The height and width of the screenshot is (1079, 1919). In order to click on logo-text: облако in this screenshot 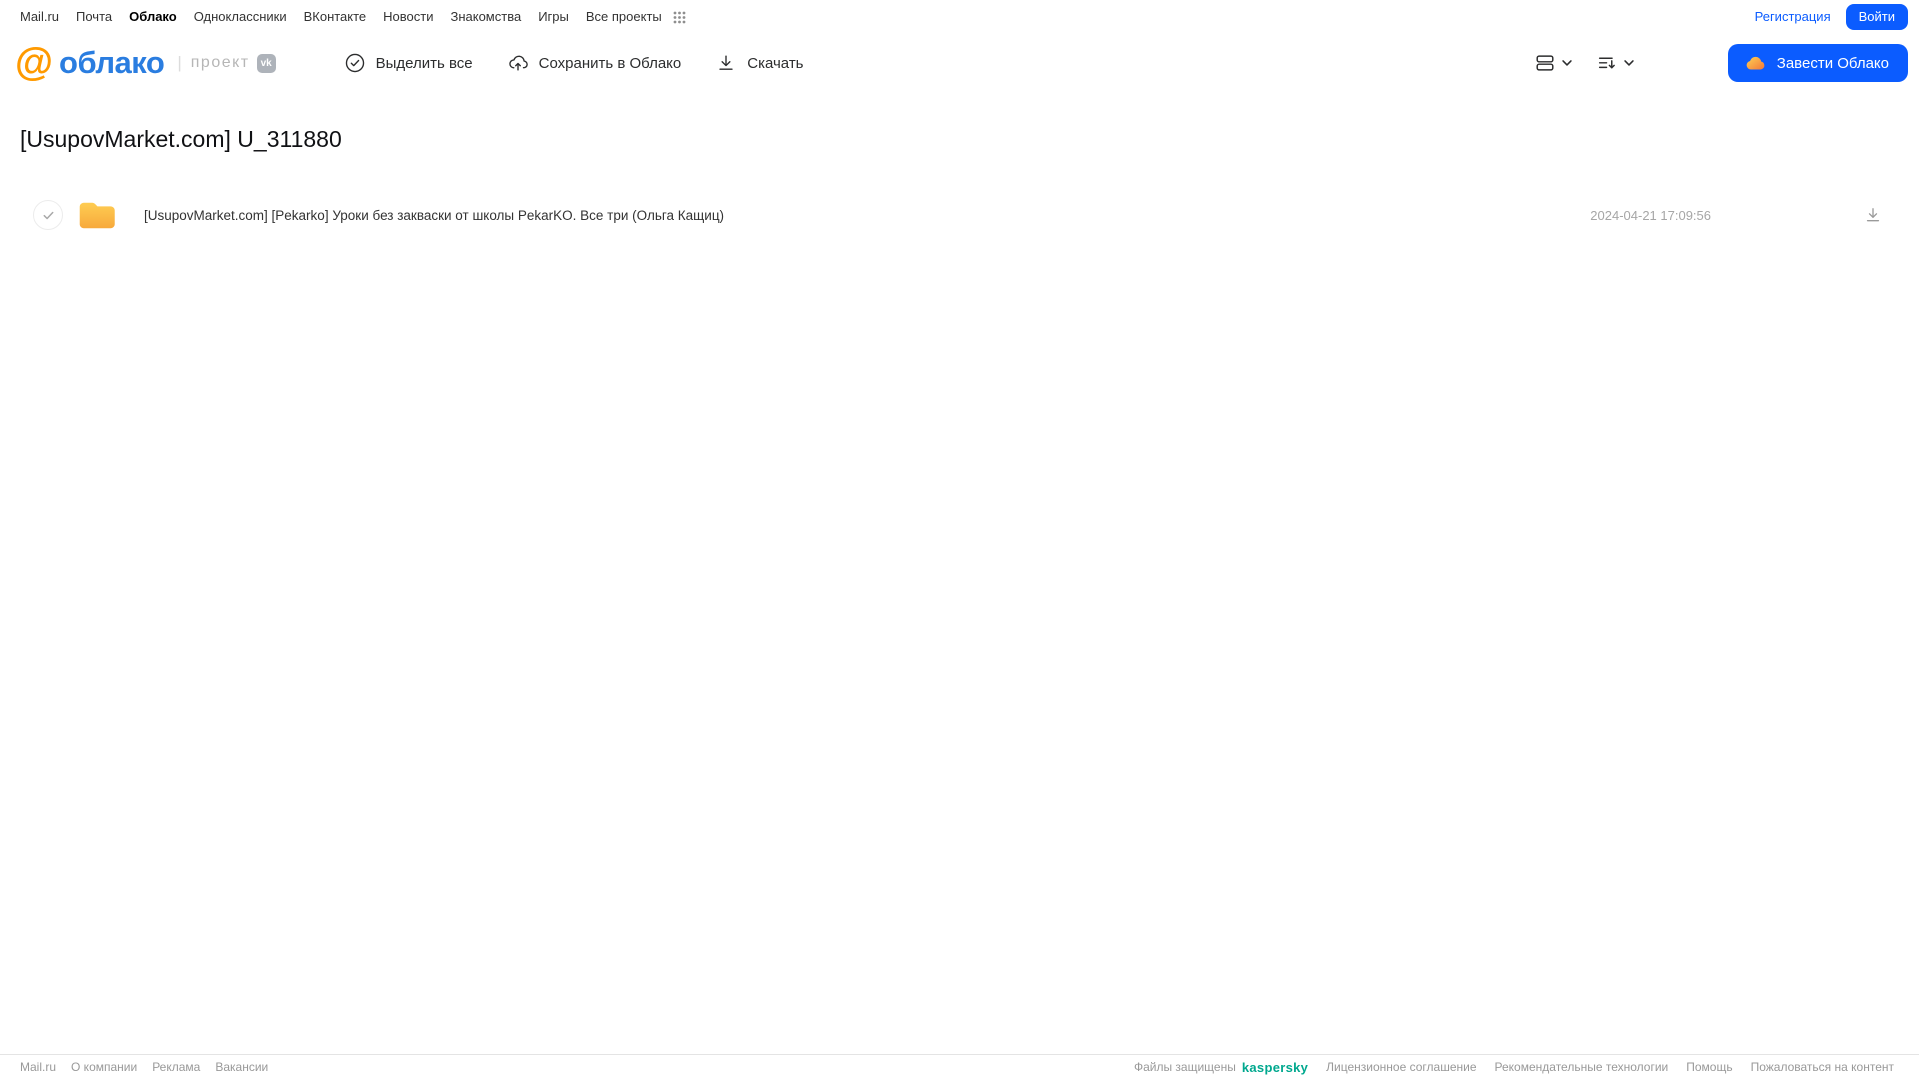, I will do `click(112, 62)`.